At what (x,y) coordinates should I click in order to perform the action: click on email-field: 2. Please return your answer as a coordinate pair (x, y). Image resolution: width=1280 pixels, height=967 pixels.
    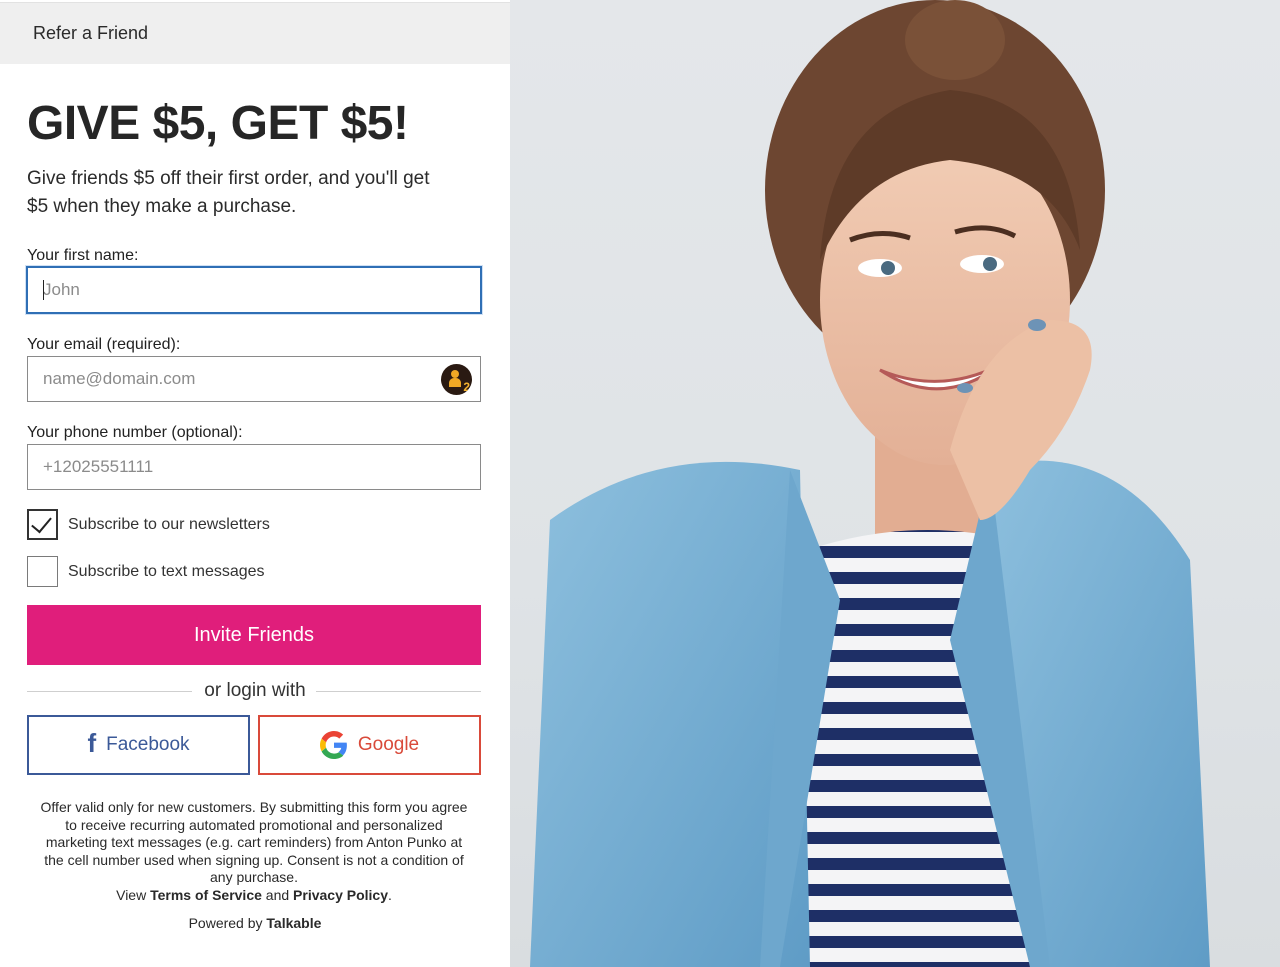
    Looking at the image, I should click on (254, 379).